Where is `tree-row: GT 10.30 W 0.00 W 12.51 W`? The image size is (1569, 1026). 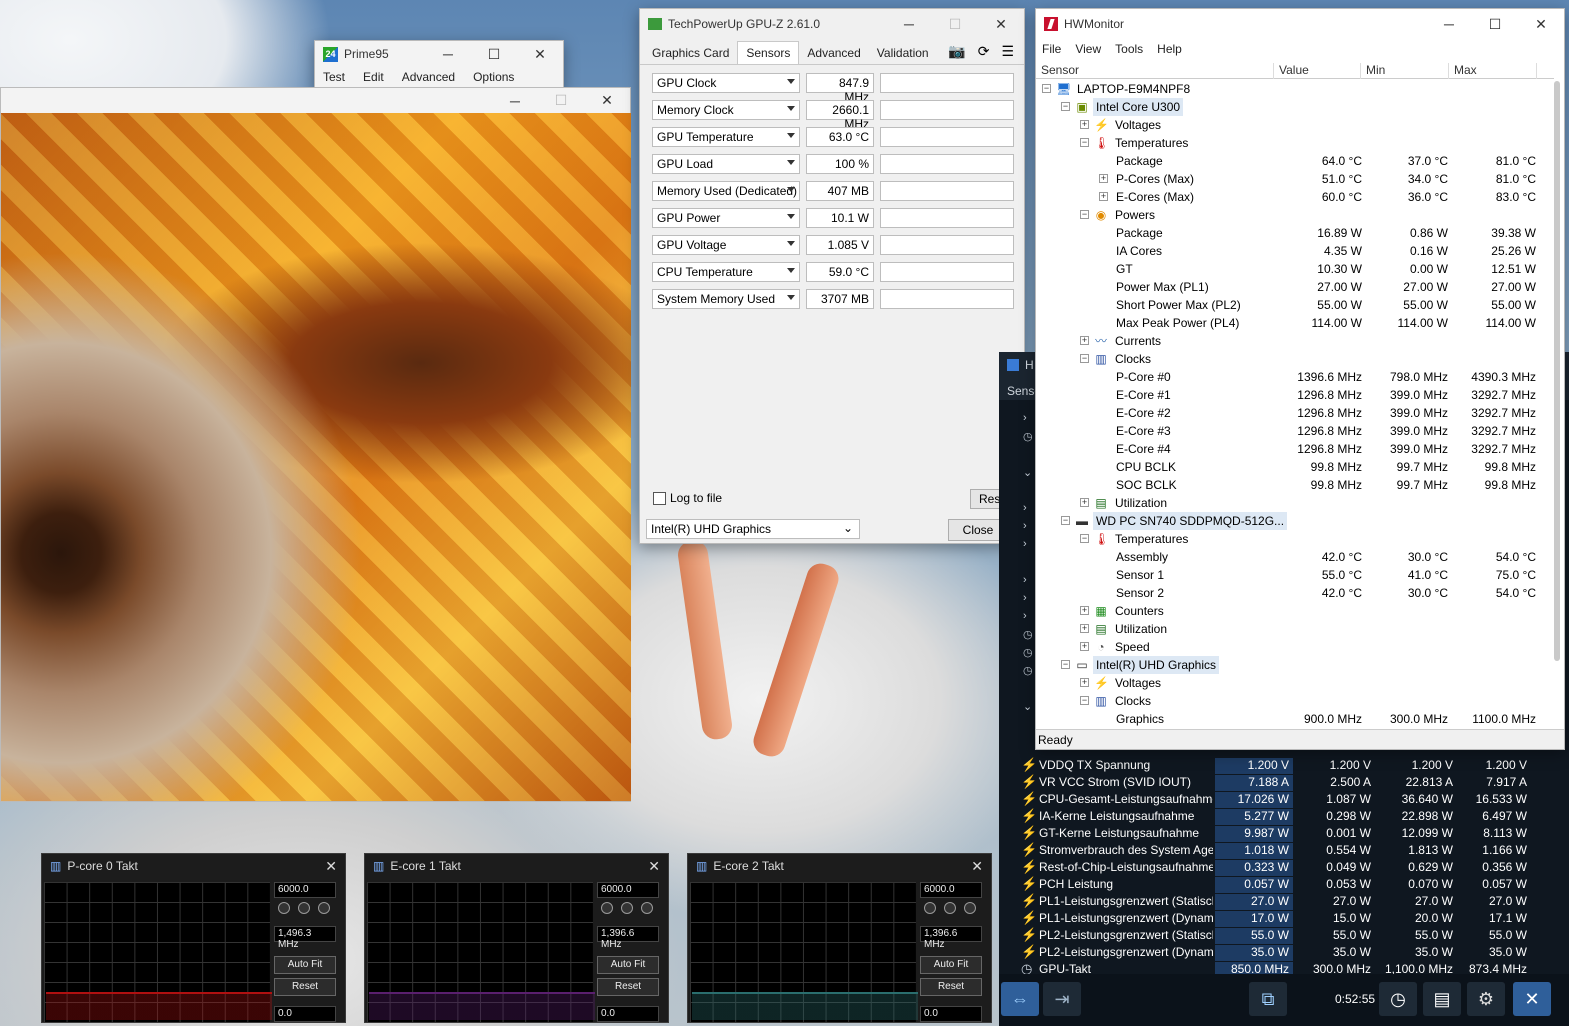 tree-row: GT 10.30 W 0.00 W 12.51 W is located at coordinates (1295, 269).